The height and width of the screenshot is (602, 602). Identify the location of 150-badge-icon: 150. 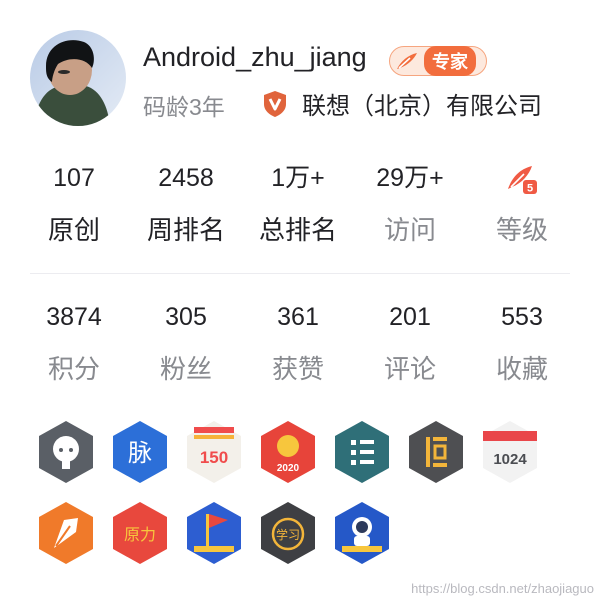
(214, 452).